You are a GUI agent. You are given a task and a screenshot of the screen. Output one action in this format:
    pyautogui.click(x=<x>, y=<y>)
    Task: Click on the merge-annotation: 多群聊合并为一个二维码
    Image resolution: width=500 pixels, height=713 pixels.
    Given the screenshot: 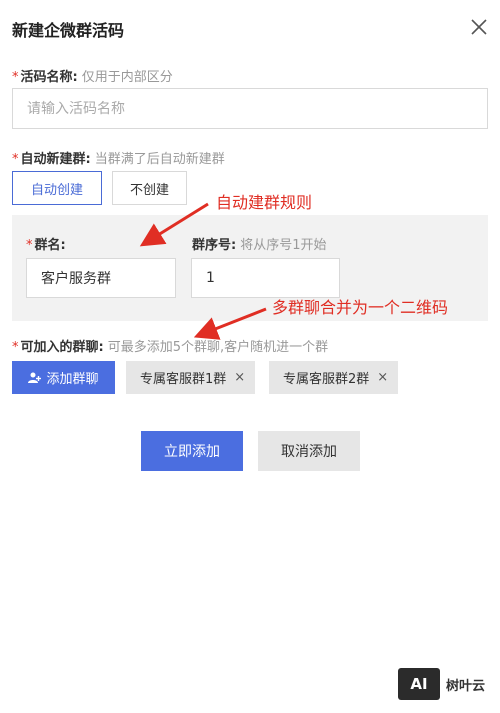 What is the action you would take?
    pyautogui.click(x=360, y=307)
    